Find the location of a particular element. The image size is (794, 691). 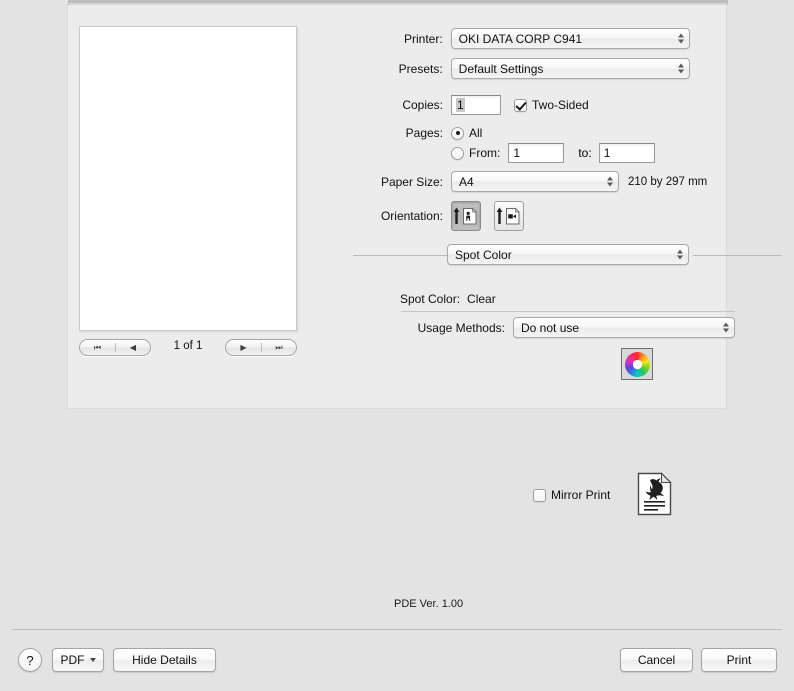

printer-label: Printer: is located at coordinates (423, 38).